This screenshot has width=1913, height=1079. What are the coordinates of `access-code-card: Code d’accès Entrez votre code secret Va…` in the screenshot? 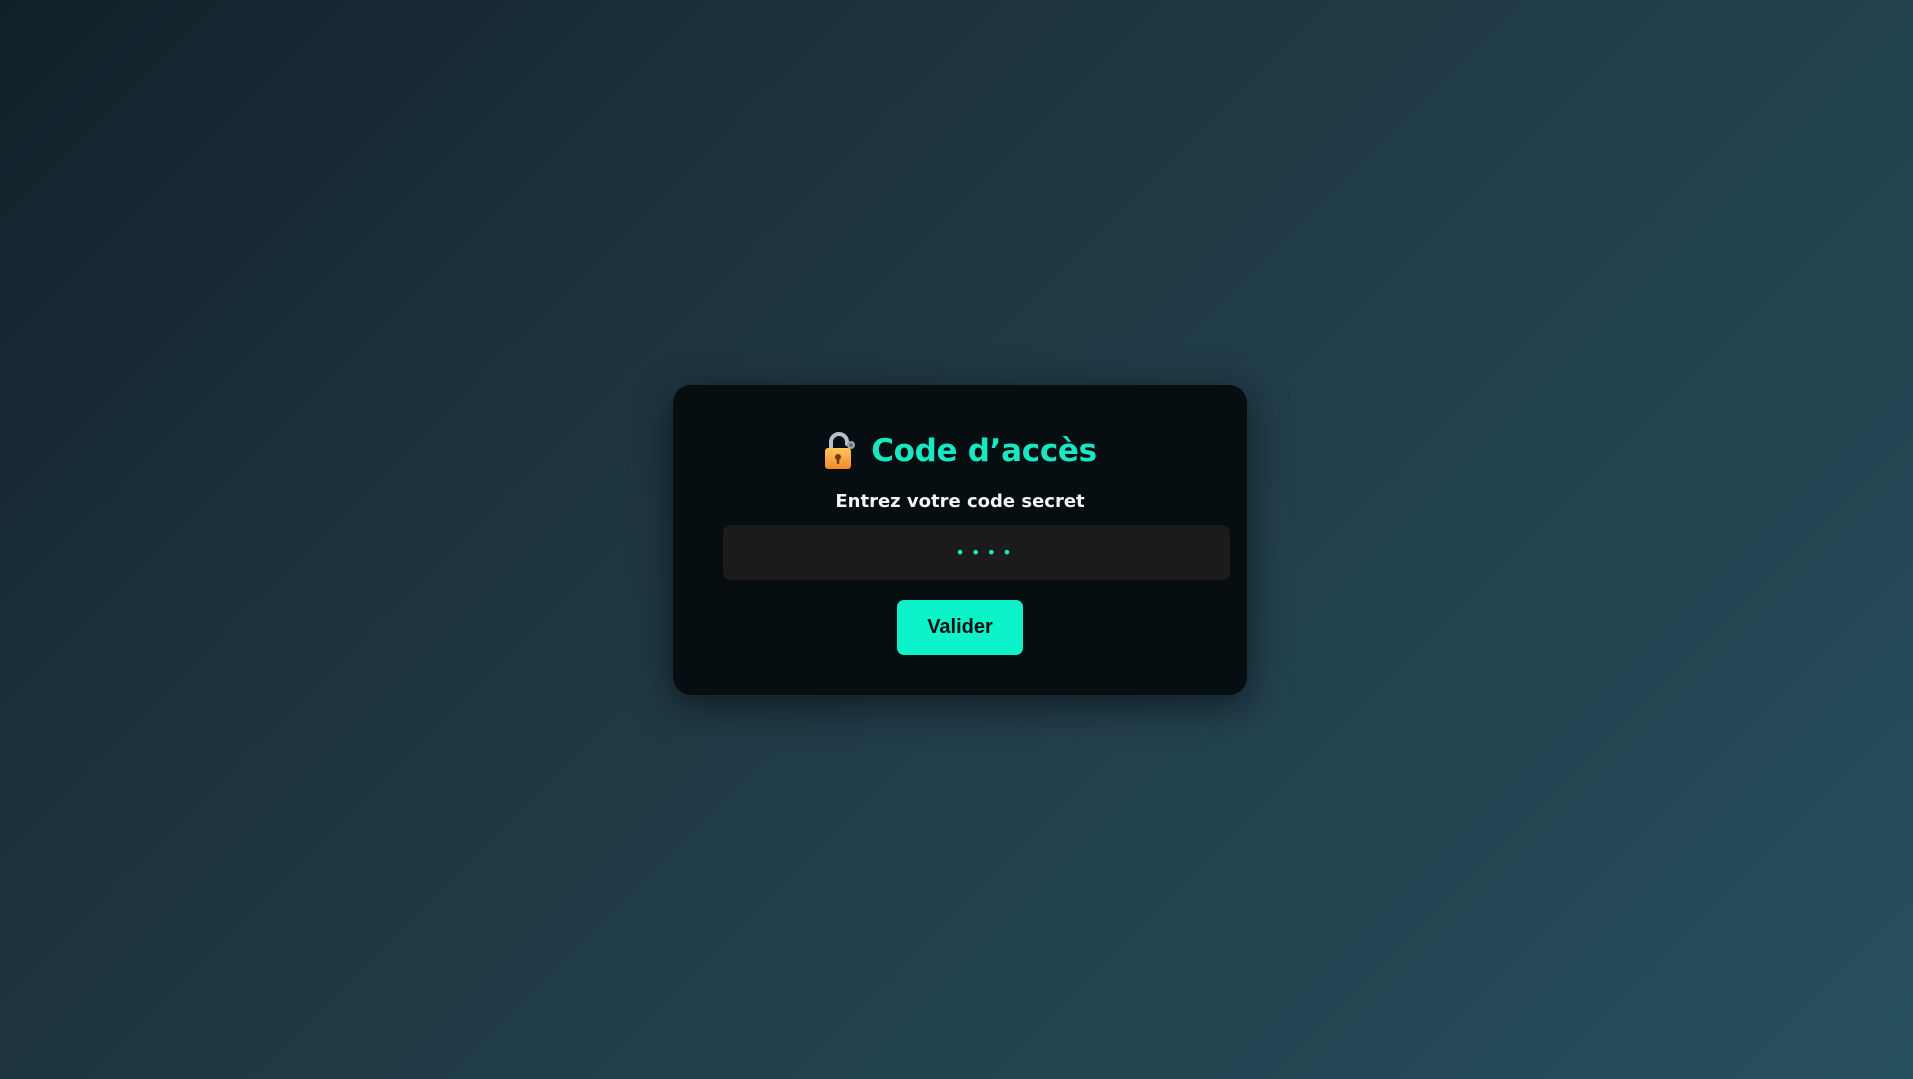 It's located at (960, 540).